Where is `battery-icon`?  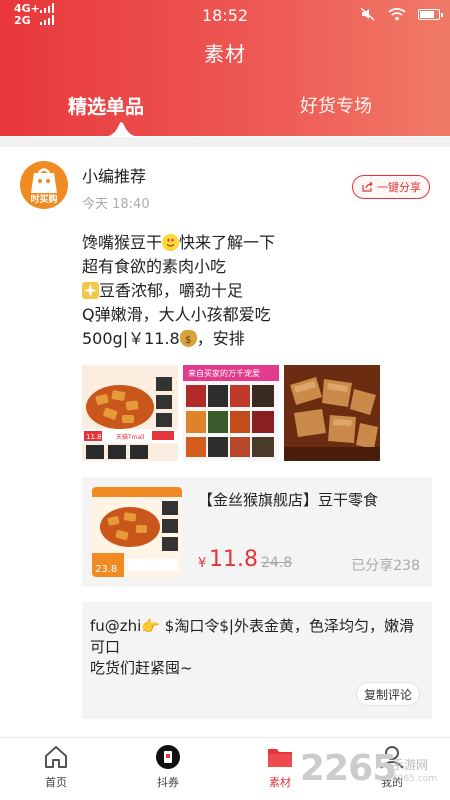 battery-icon is located at coordinates (430, 14).